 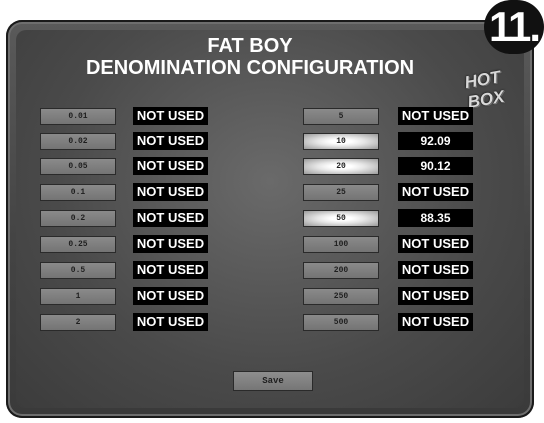 What do you see at coordinates (78, 166) in the screenshot?
I see `denomination-button: 0.05` at bounding box center [78, 166].